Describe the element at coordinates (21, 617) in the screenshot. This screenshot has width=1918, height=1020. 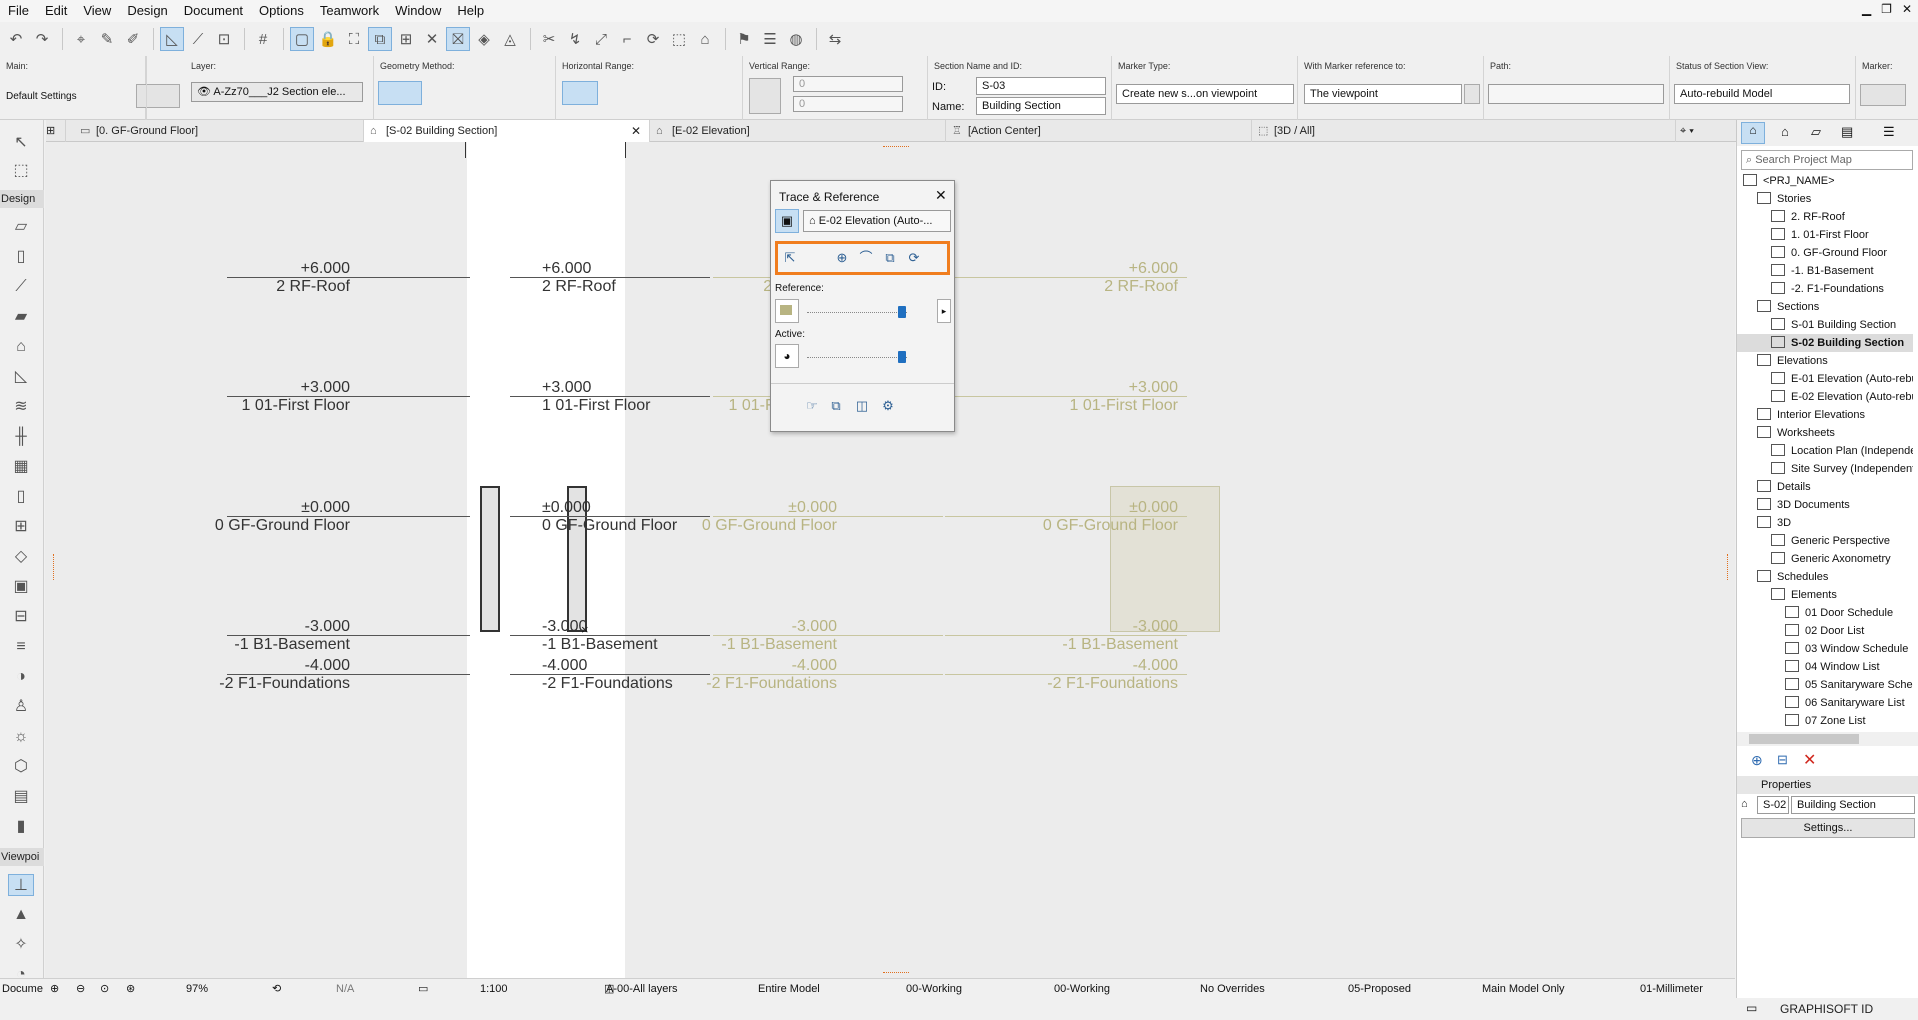
I see `zone-icon: ⊟` at that location.